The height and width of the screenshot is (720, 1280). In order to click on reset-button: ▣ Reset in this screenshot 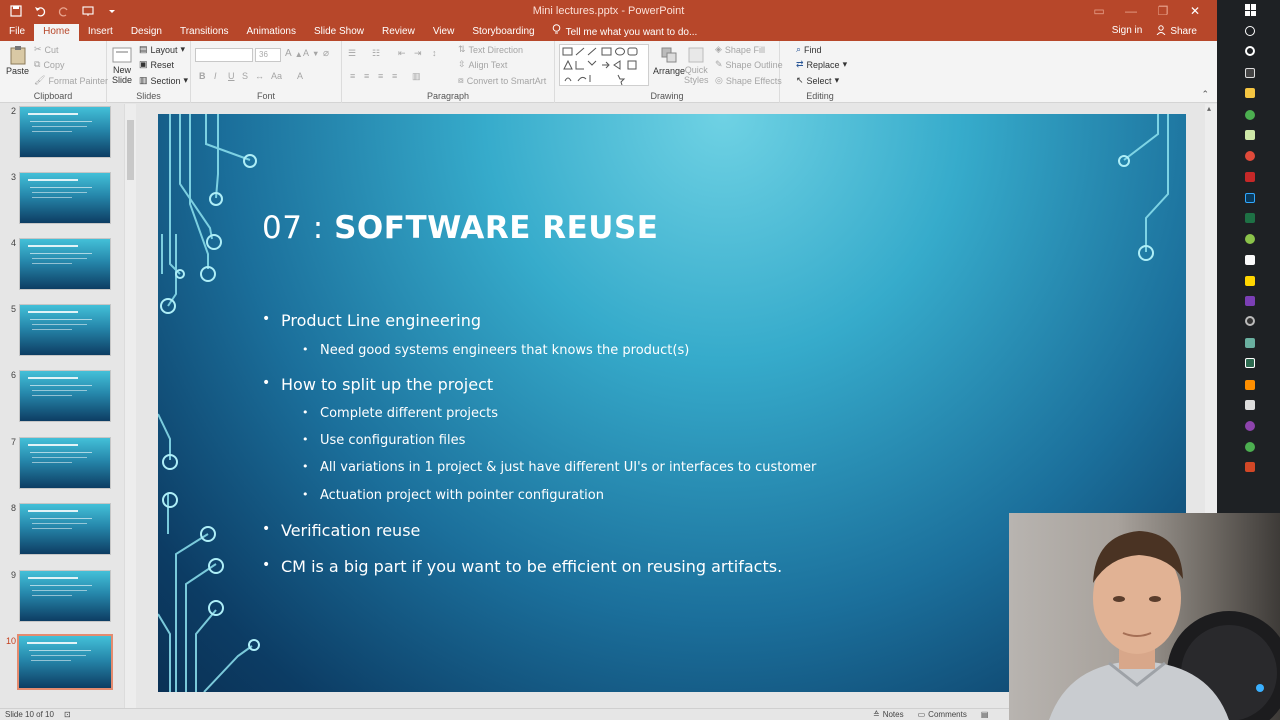, I will do `click(156, 64)`.